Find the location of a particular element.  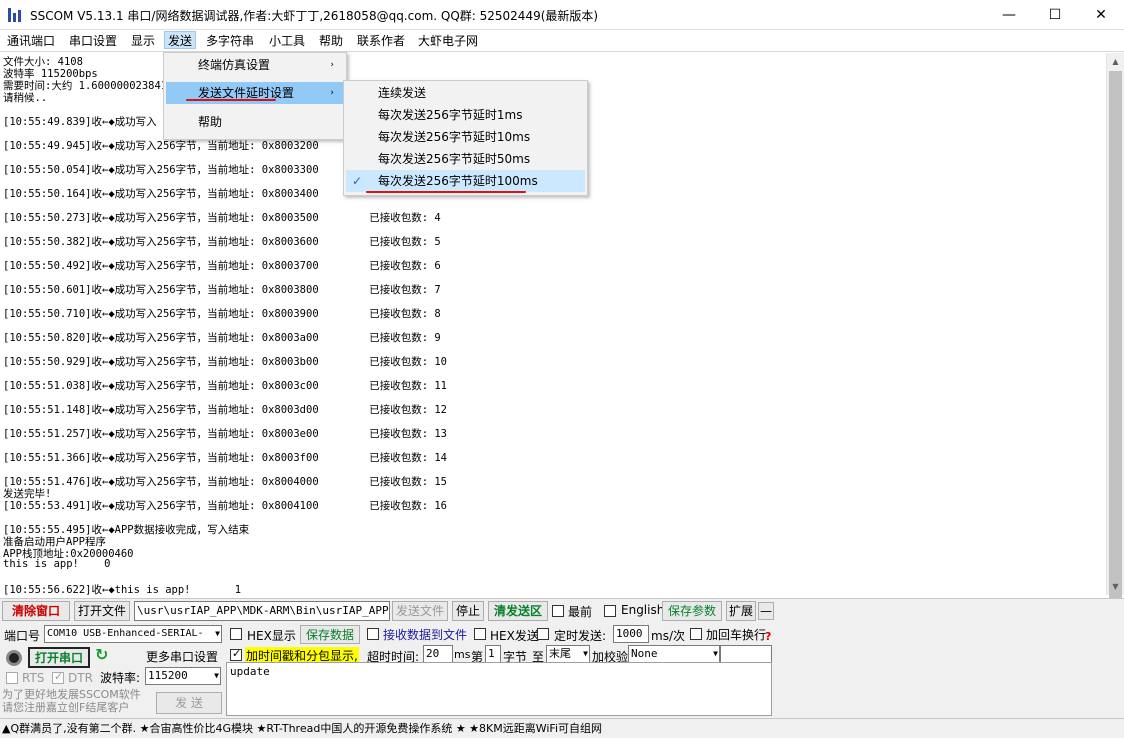

send-text-input: update is located at coordinates (499, 689).